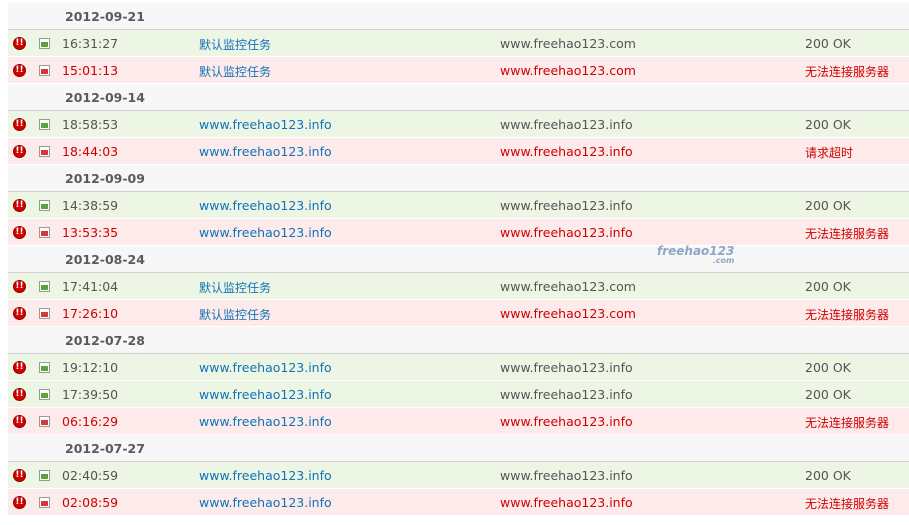 The width and height of the screenshot is (909, 525). I want to click on date-header-label: 2012-09-21, so click(105, 16).